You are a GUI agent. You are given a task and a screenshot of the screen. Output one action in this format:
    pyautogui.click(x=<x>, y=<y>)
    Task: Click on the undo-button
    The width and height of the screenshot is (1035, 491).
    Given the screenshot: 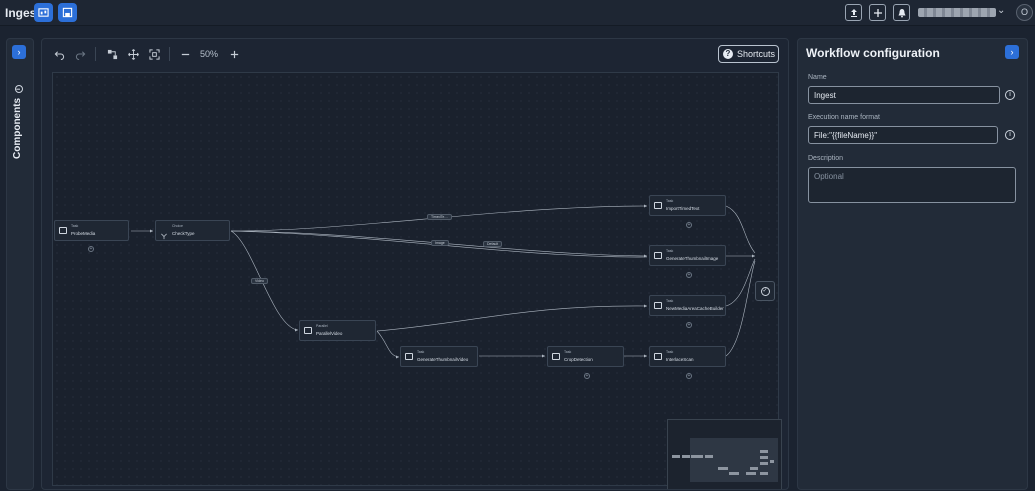 What is the action you would take?
    pyautogui.click(x=59, y=54)
    